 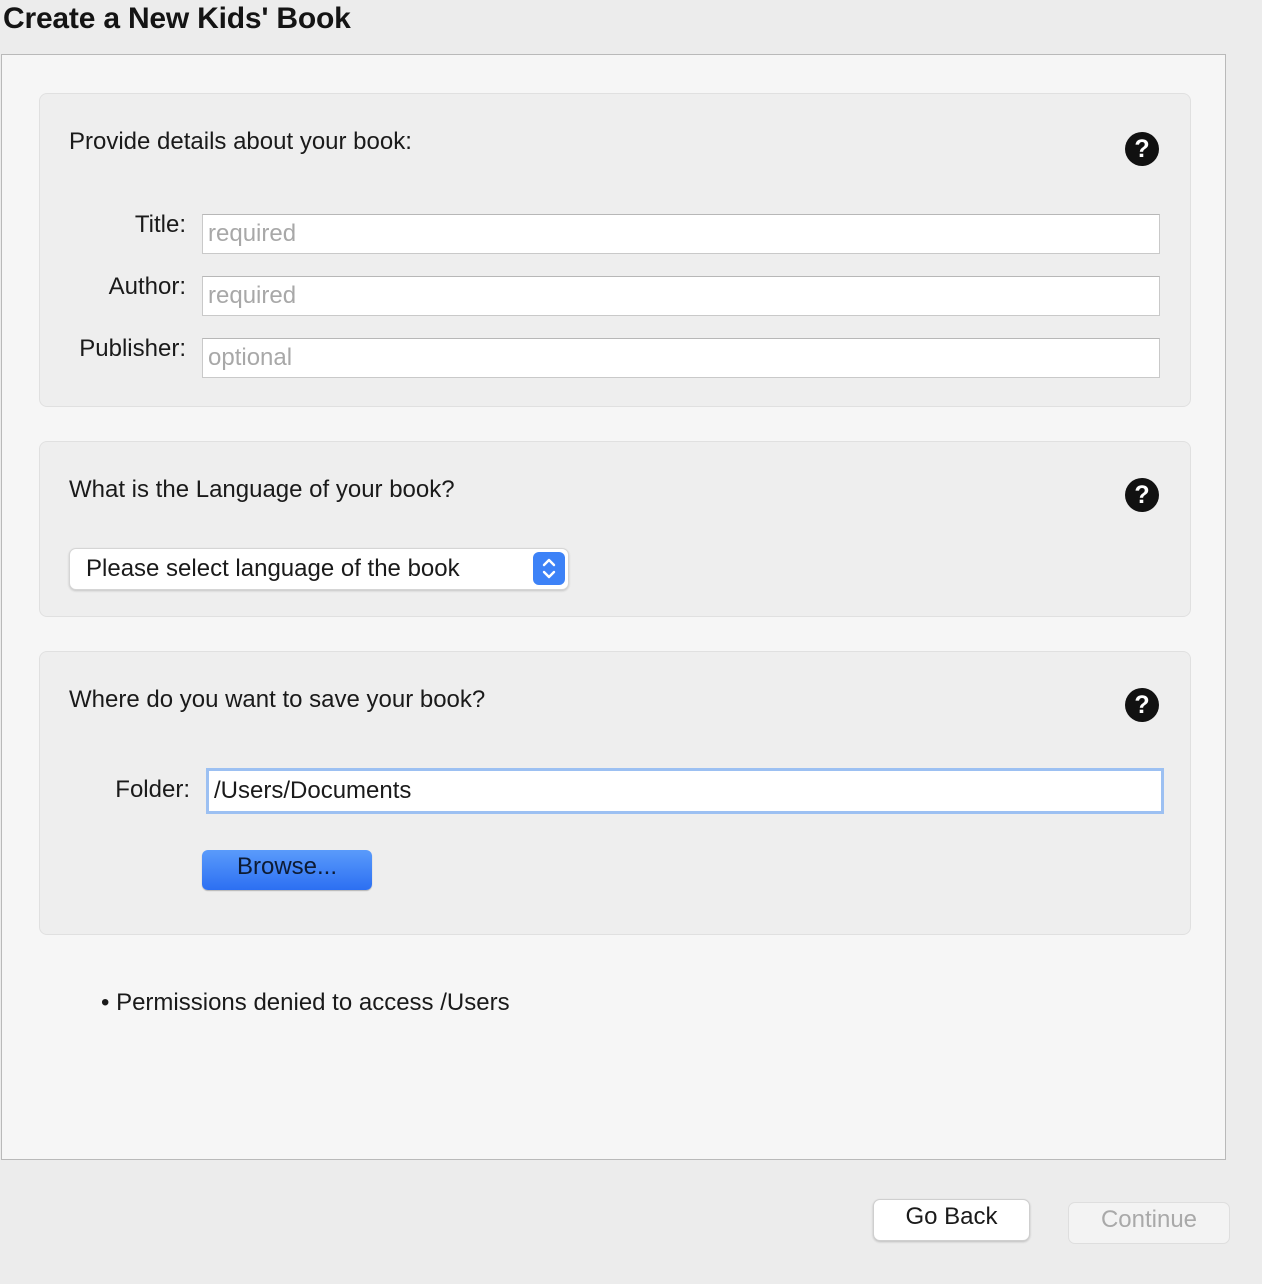 I want to click on publisher-label: Publisher:, so click(x=132, y=348).